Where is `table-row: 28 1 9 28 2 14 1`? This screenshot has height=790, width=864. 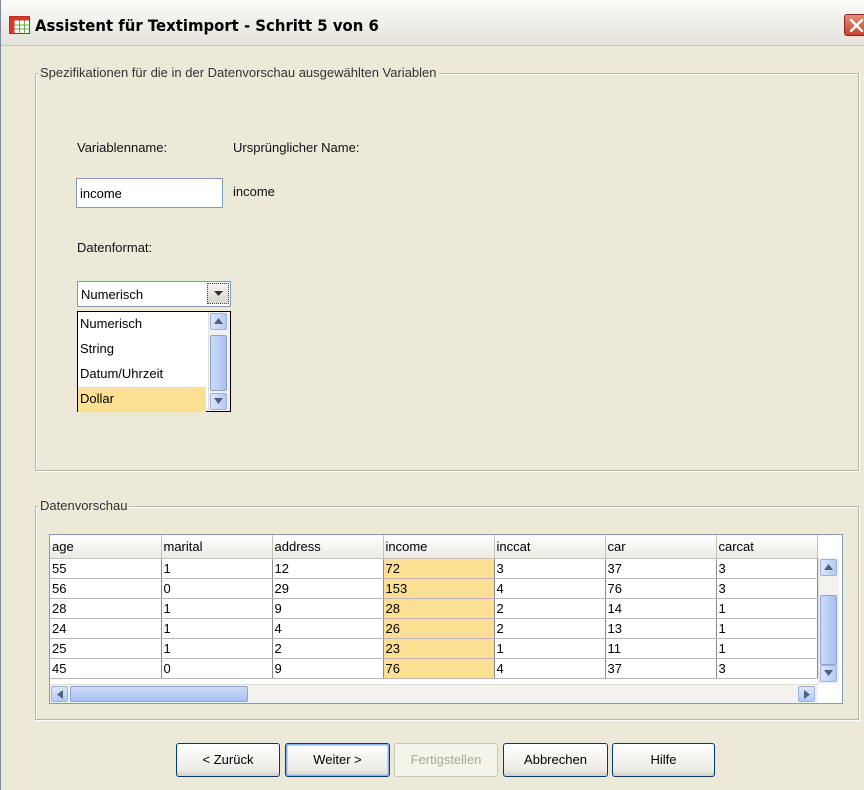 table-row: 28 1 9 28 2 14 1 is located at coordinates (434, 608).